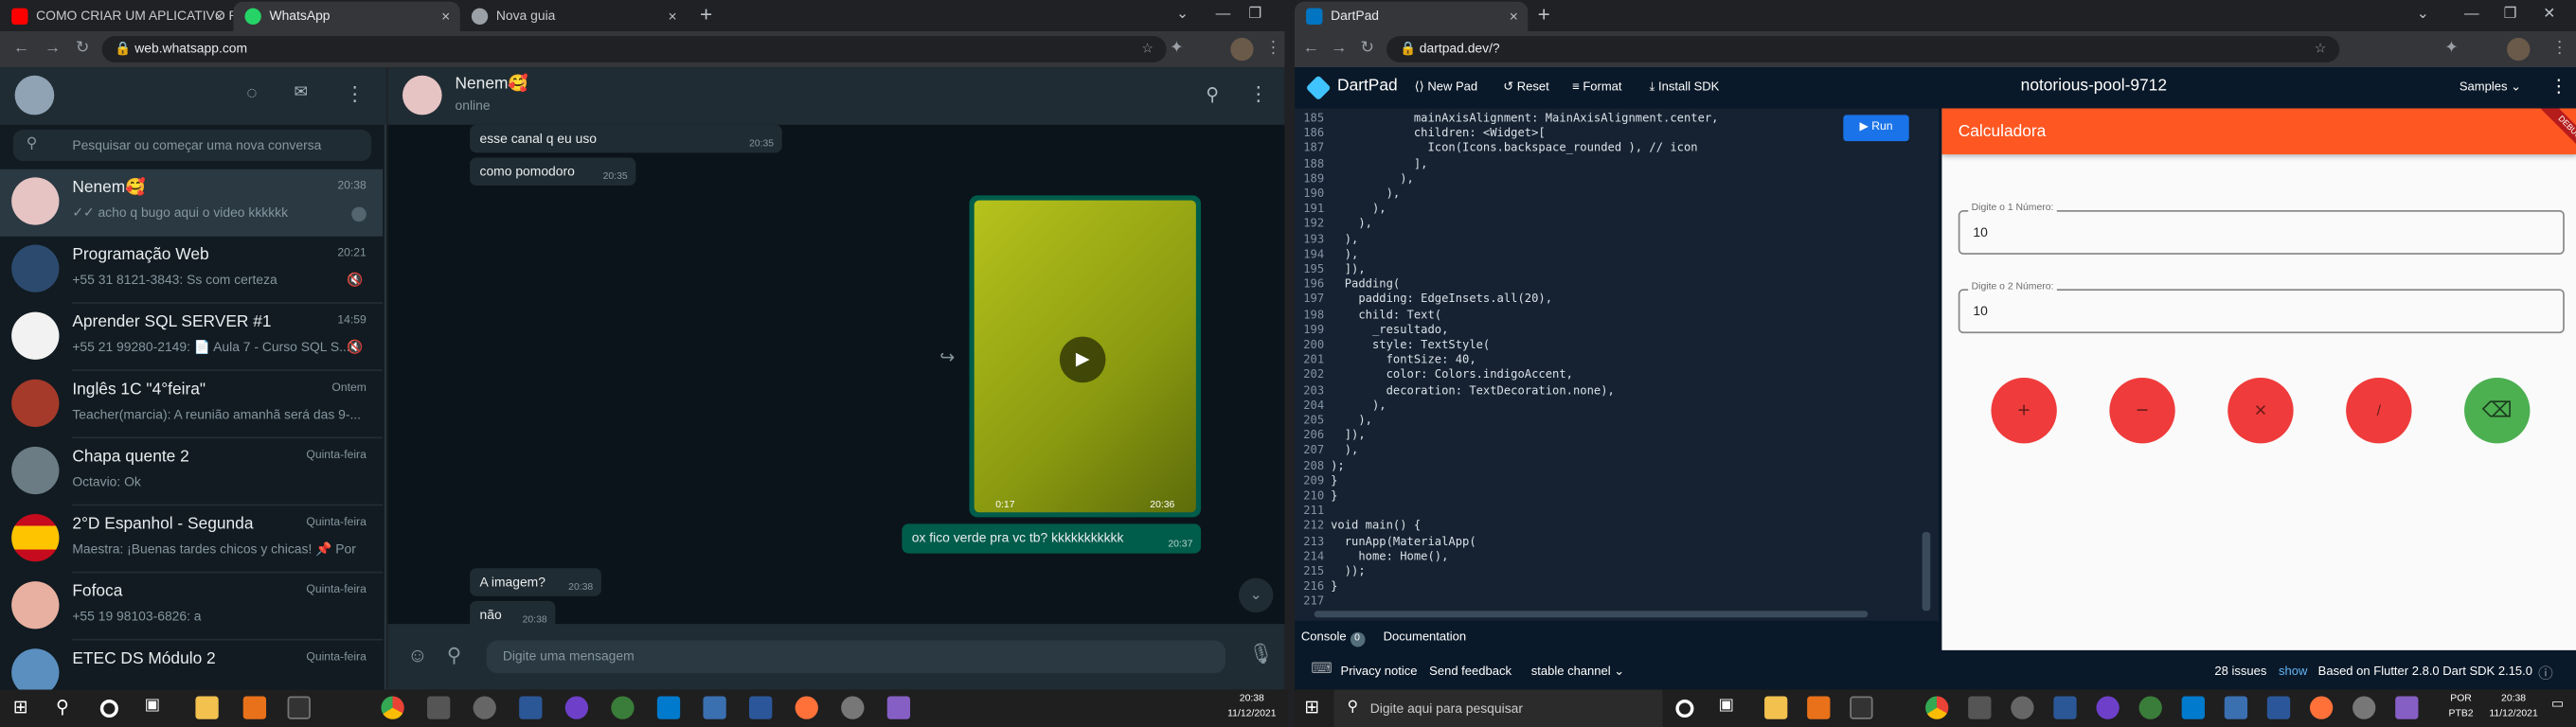 The image size is (2576, 727). Describe the element at coordinates (2261, 308) in the screenshot. I see `number2-field: Digite o 2 Número: 10` at that location.